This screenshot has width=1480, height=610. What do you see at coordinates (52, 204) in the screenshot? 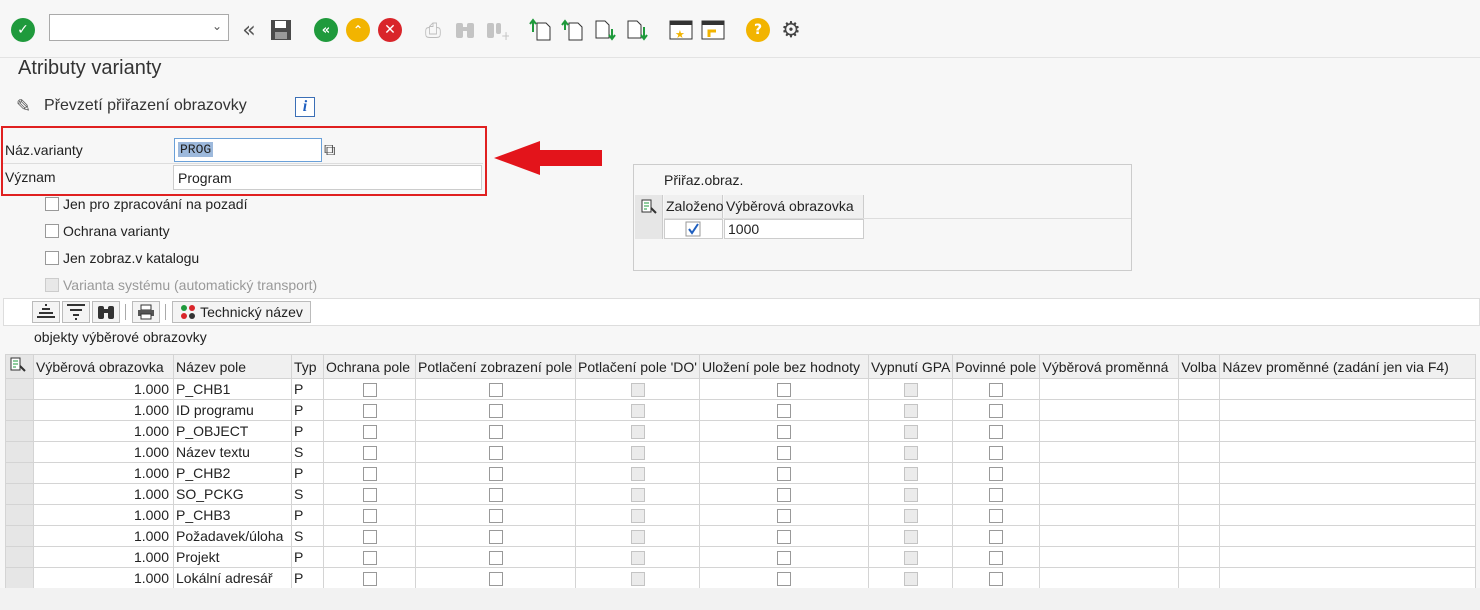
I see `background-only-checkbox` at bounding box center [52, 204].